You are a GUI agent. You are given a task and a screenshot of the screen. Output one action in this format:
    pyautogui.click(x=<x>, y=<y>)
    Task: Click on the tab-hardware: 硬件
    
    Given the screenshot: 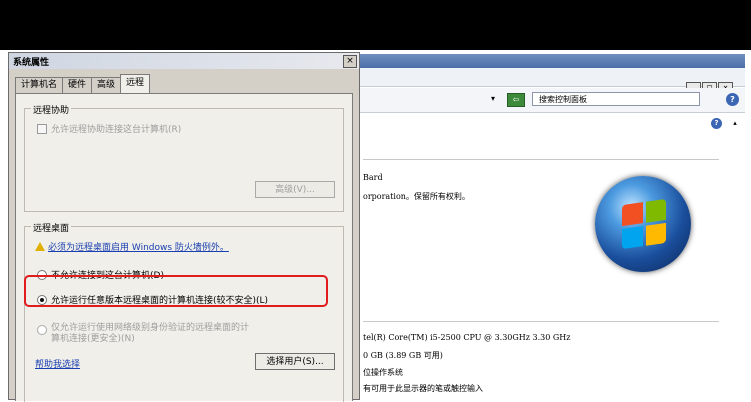 What is the action you would take?
    pyautogui.click(x=77, y=85)
    